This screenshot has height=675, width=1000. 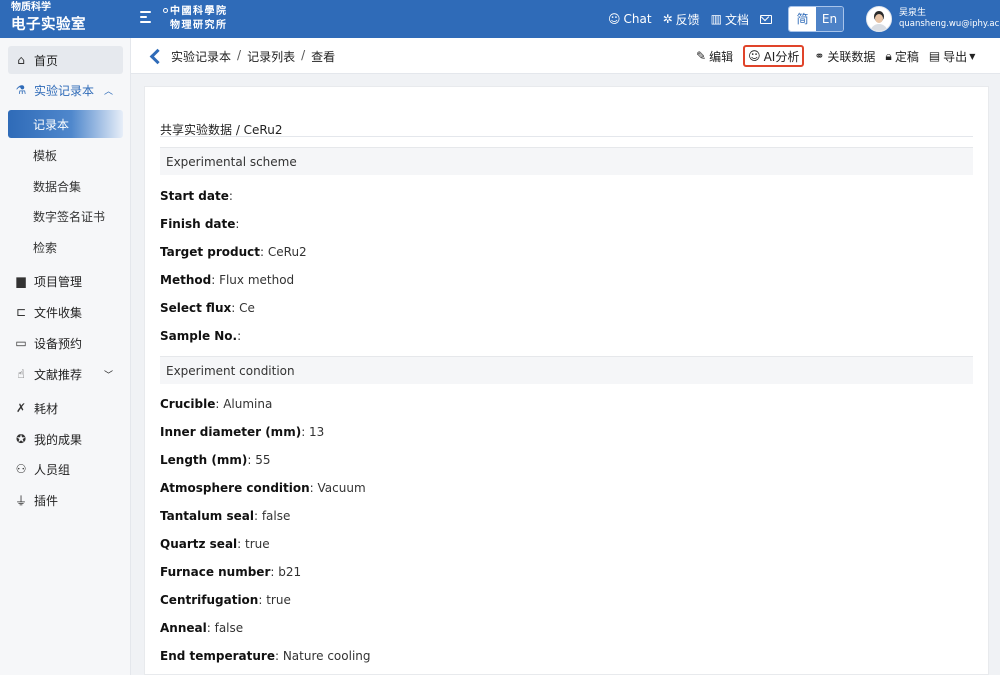 What do you see at coordinates (201, 56) in the screenshot?
I see `breadcrumb-notebook: 实验记录本` at bounding box center [201, 56].